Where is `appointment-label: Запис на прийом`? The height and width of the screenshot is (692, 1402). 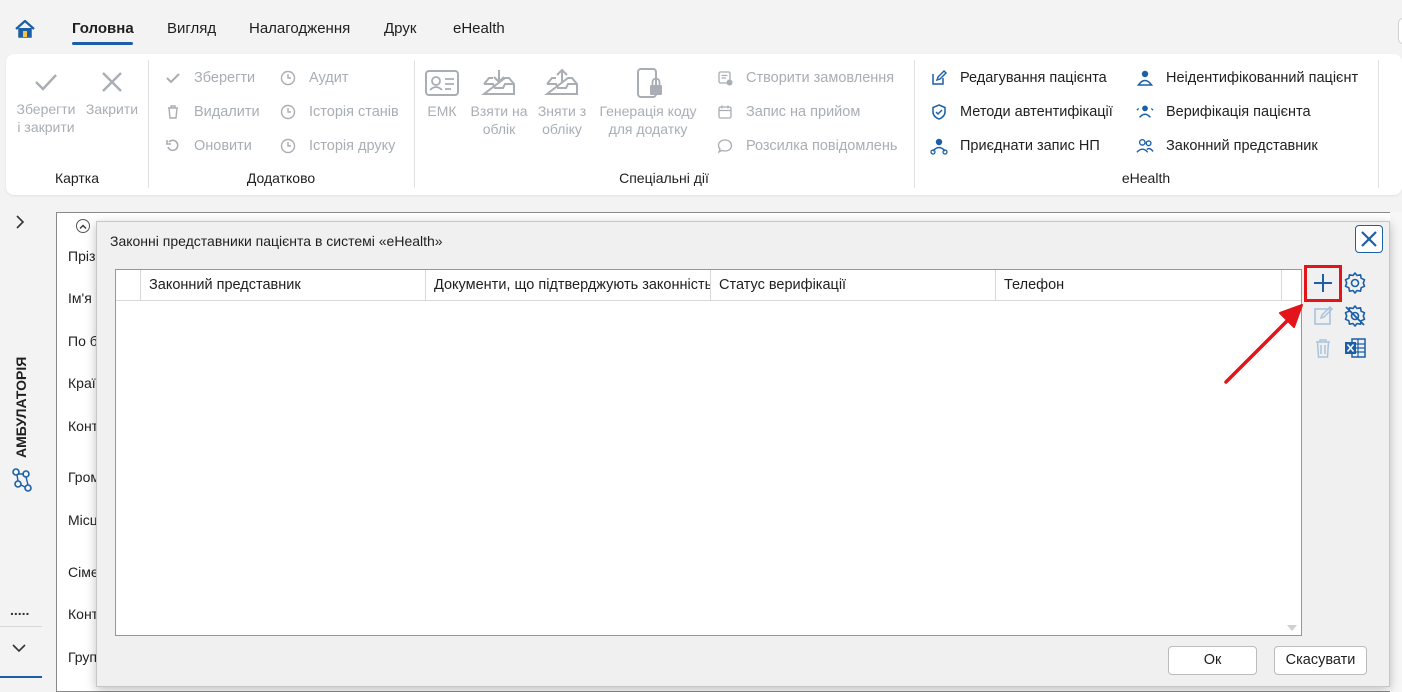
appointment-label: Запис на прийом is located at coordinates (803, 112).